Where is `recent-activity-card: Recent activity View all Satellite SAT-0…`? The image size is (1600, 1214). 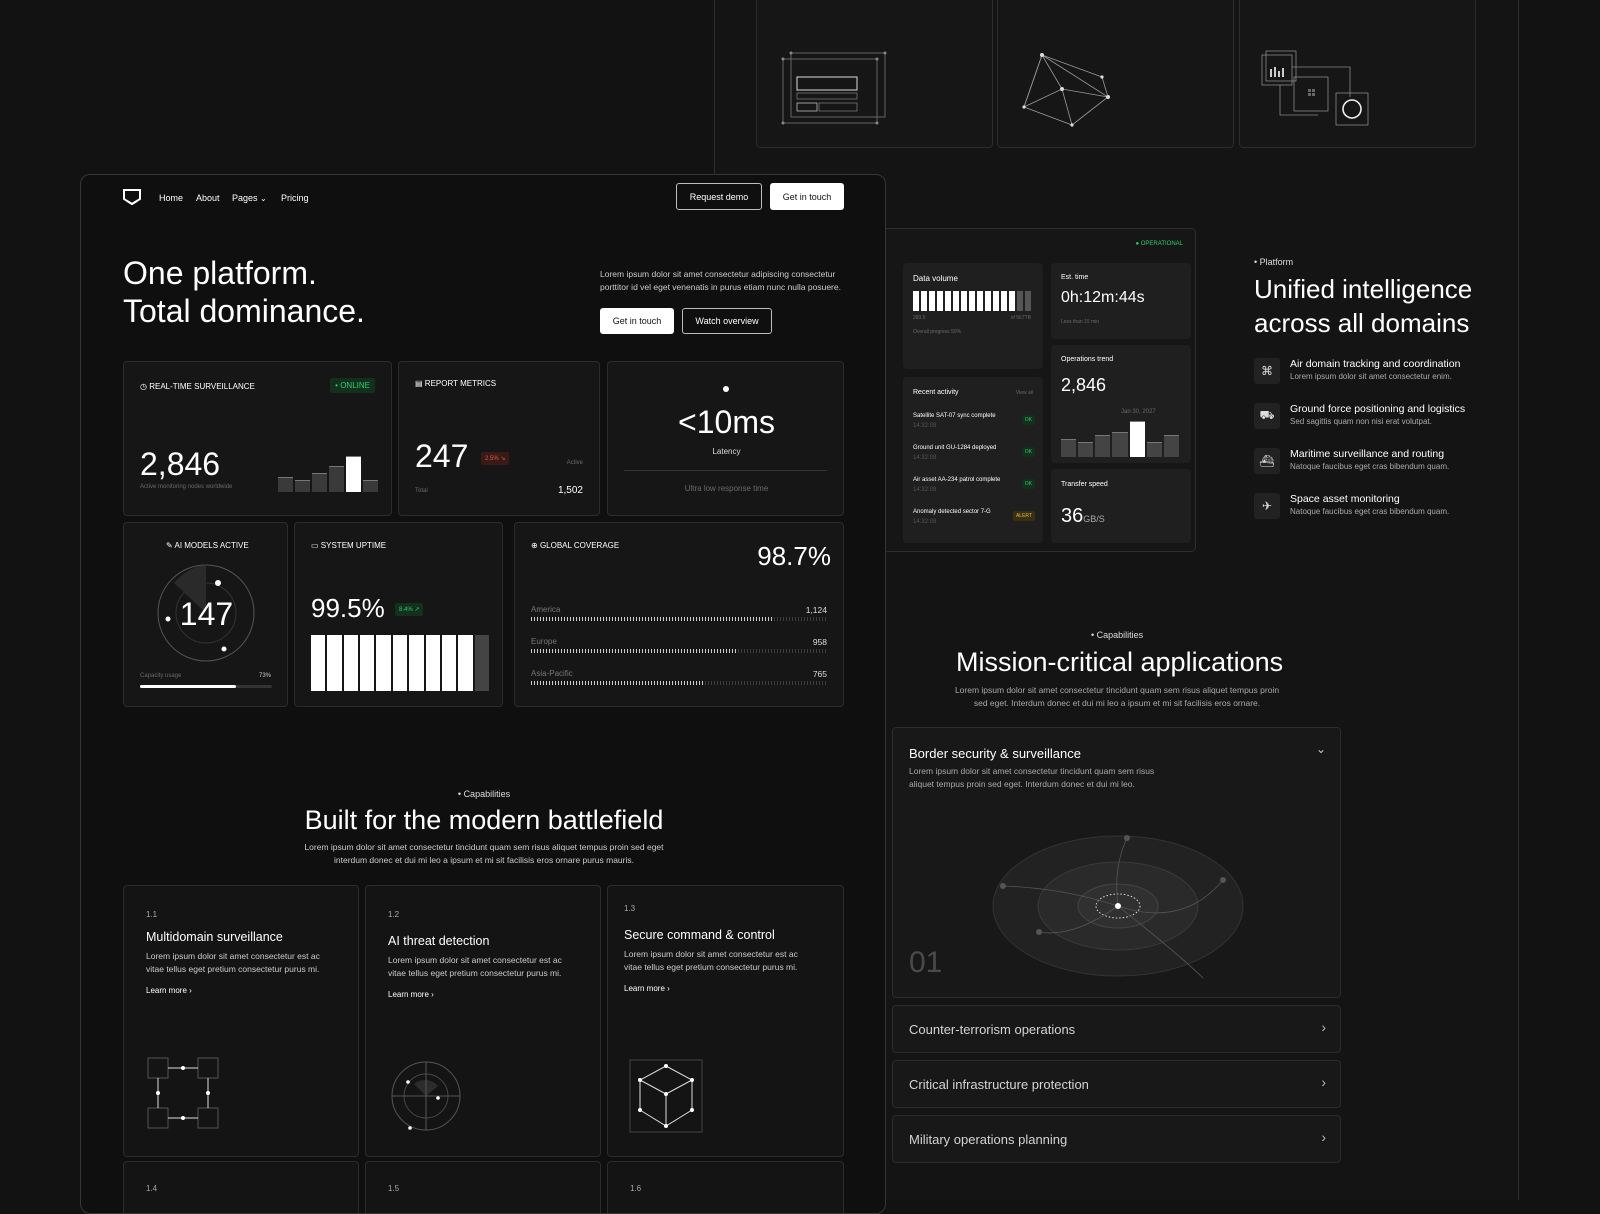 recent-activity-card: Recent activity View all Satellite SAT-0… is located at coordinates (973, 460).